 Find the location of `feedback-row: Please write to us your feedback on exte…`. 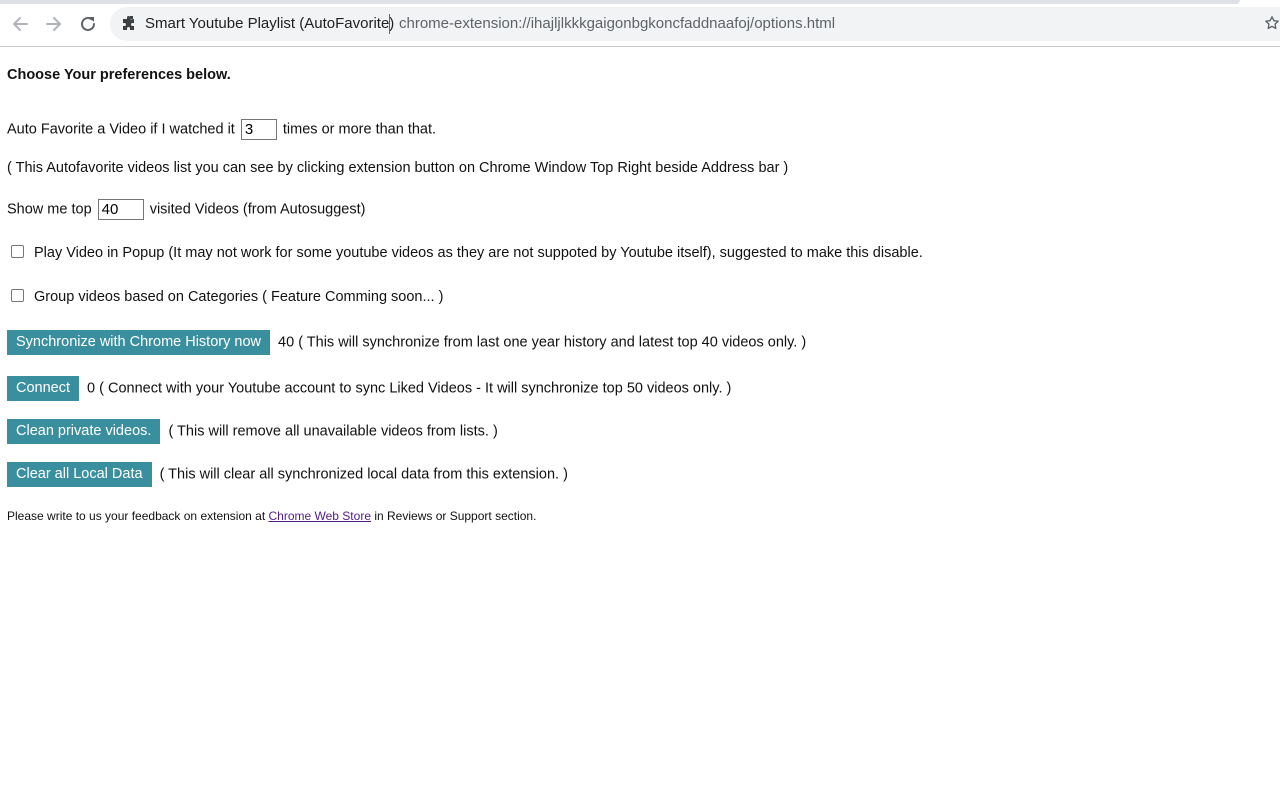

feedback-row: Please write to us your feedback on exte… is located at coordinates (271, 516).